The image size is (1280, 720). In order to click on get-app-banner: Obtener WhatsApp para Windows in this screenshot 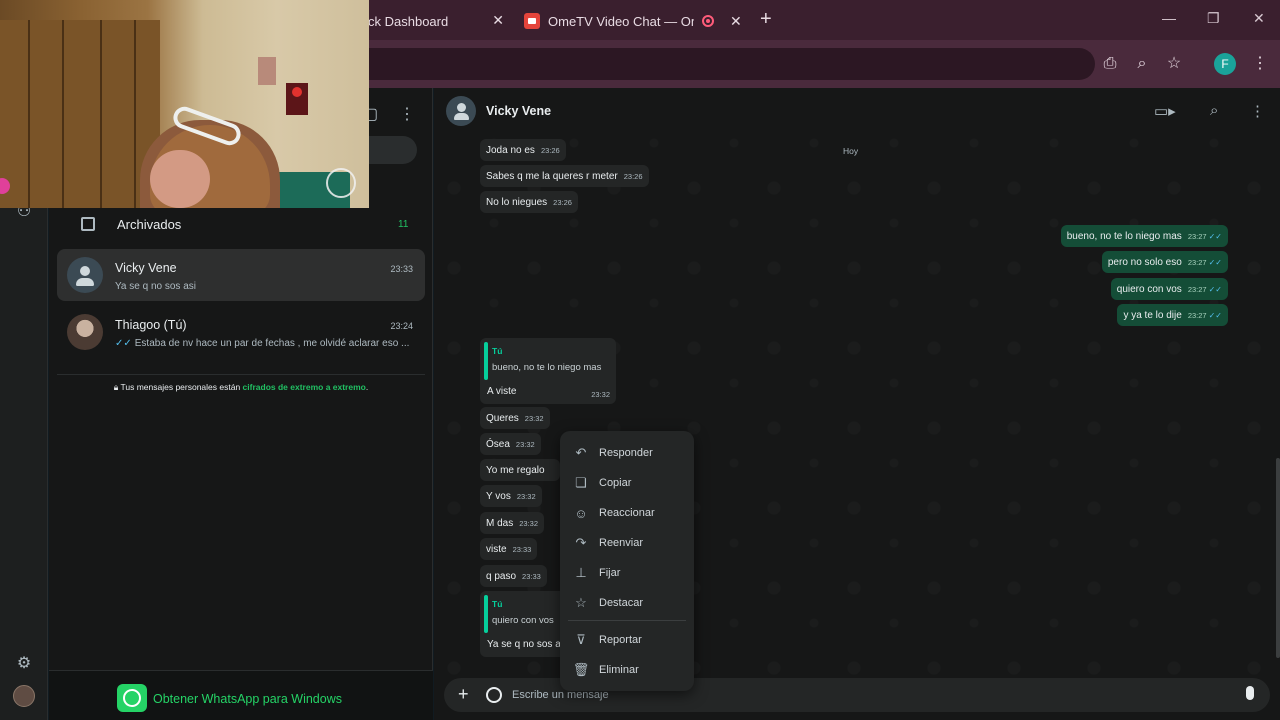, I will do `click(241, 695)`.